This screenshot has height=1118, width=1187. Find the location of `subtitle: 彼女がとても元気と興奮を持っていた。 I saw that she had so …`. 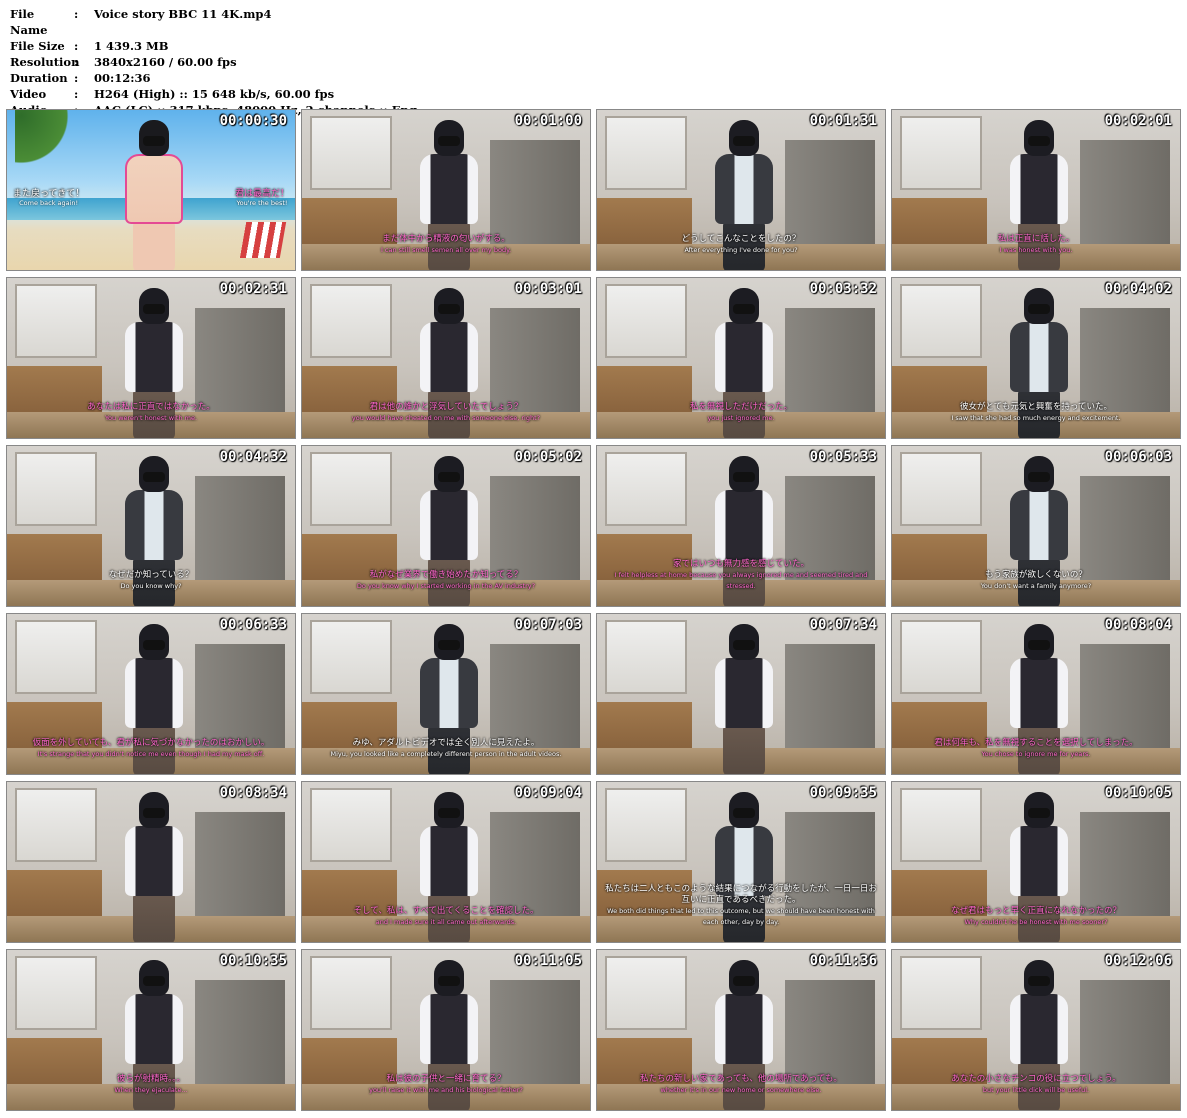

subtitle: 彼女がとても元気と興奮を持っていた。 I saw that she had so … is located at coordinates (1036, 413).